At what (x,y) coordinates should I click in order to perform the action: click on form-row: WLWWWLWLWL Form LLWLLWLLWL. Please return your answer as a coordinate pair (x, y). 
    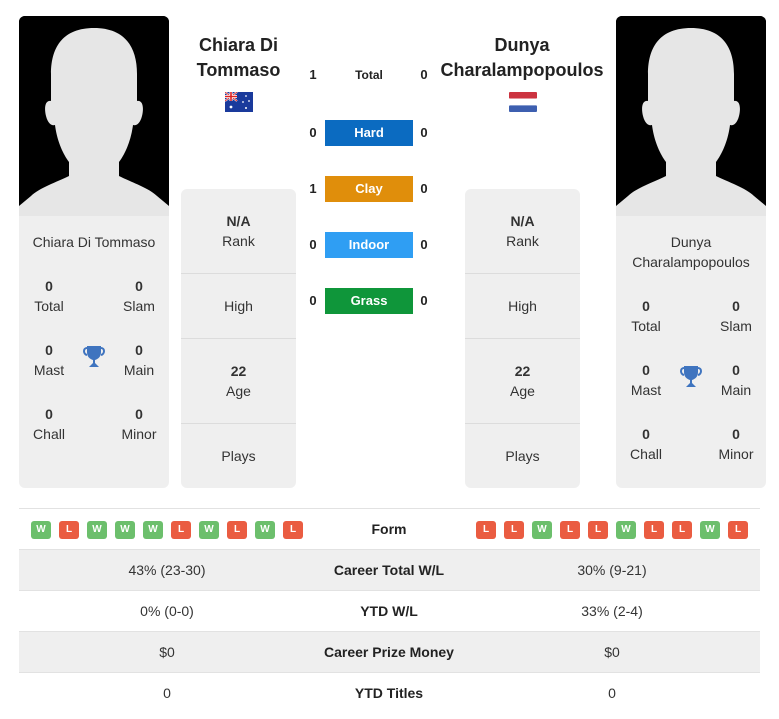
    Looking at the image, I should click on (389, 528).